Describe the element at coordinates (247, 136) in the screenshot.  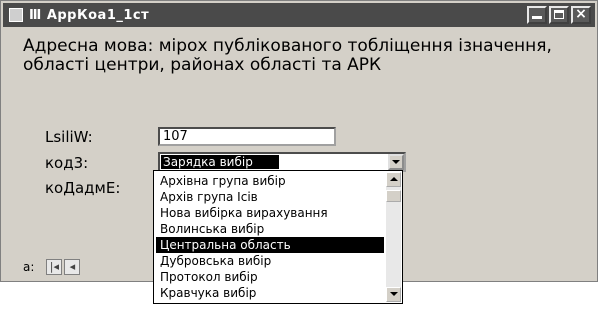
I see `id-field: 107` at that location.